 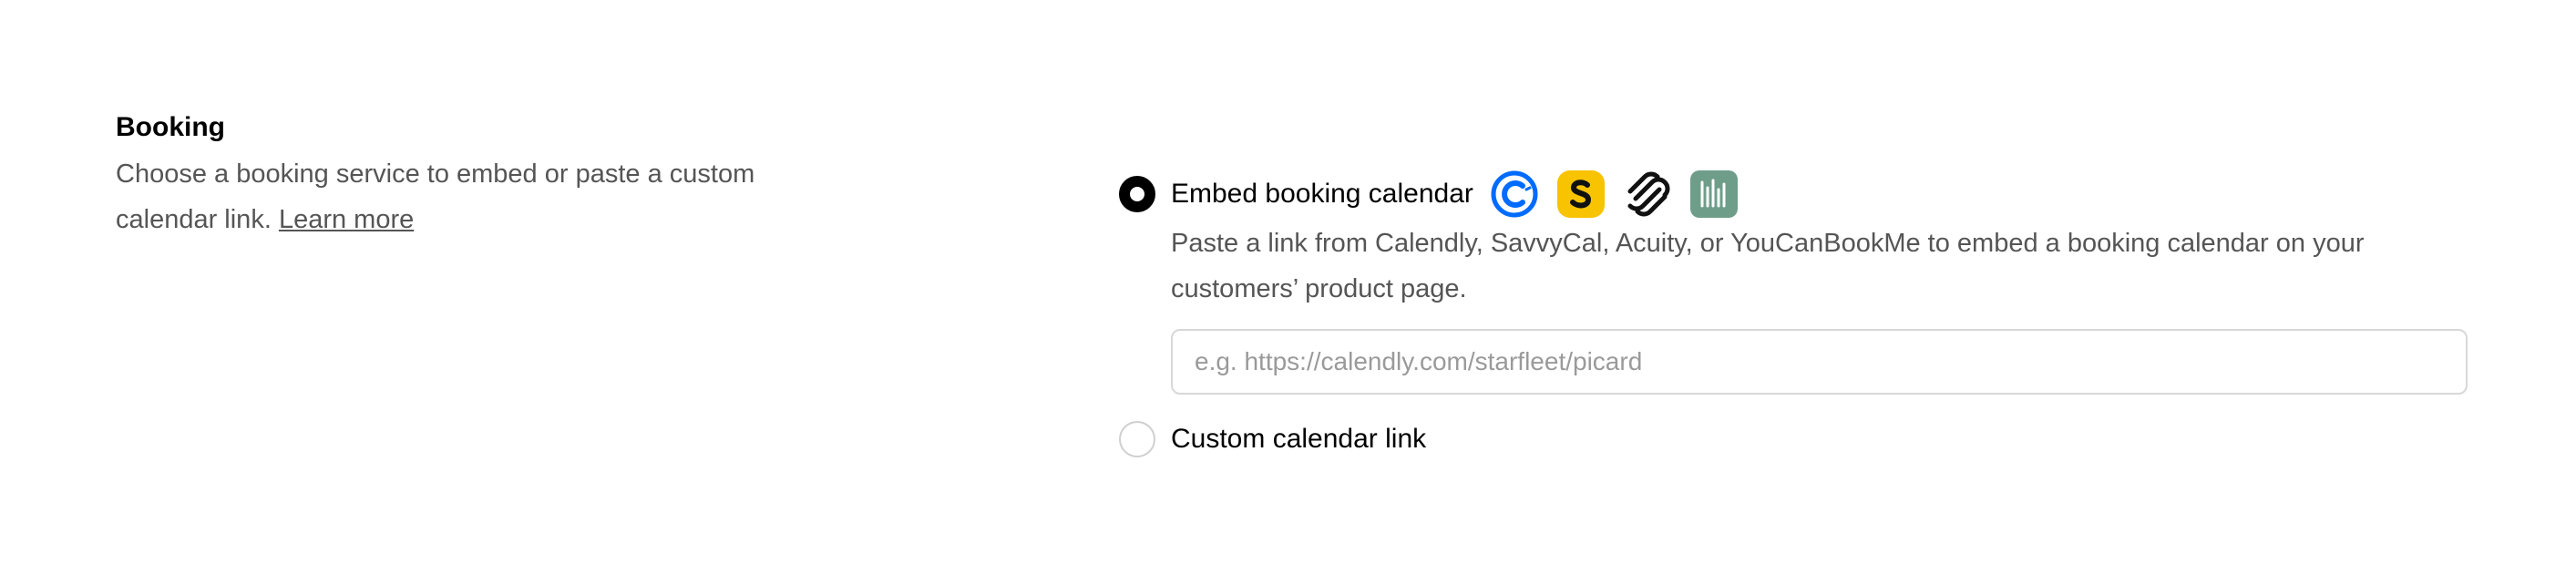 What do you see at coordinates (1514, 194) in the screenshot?
I see `calendly-icon` at bounding box center [1514, 194].